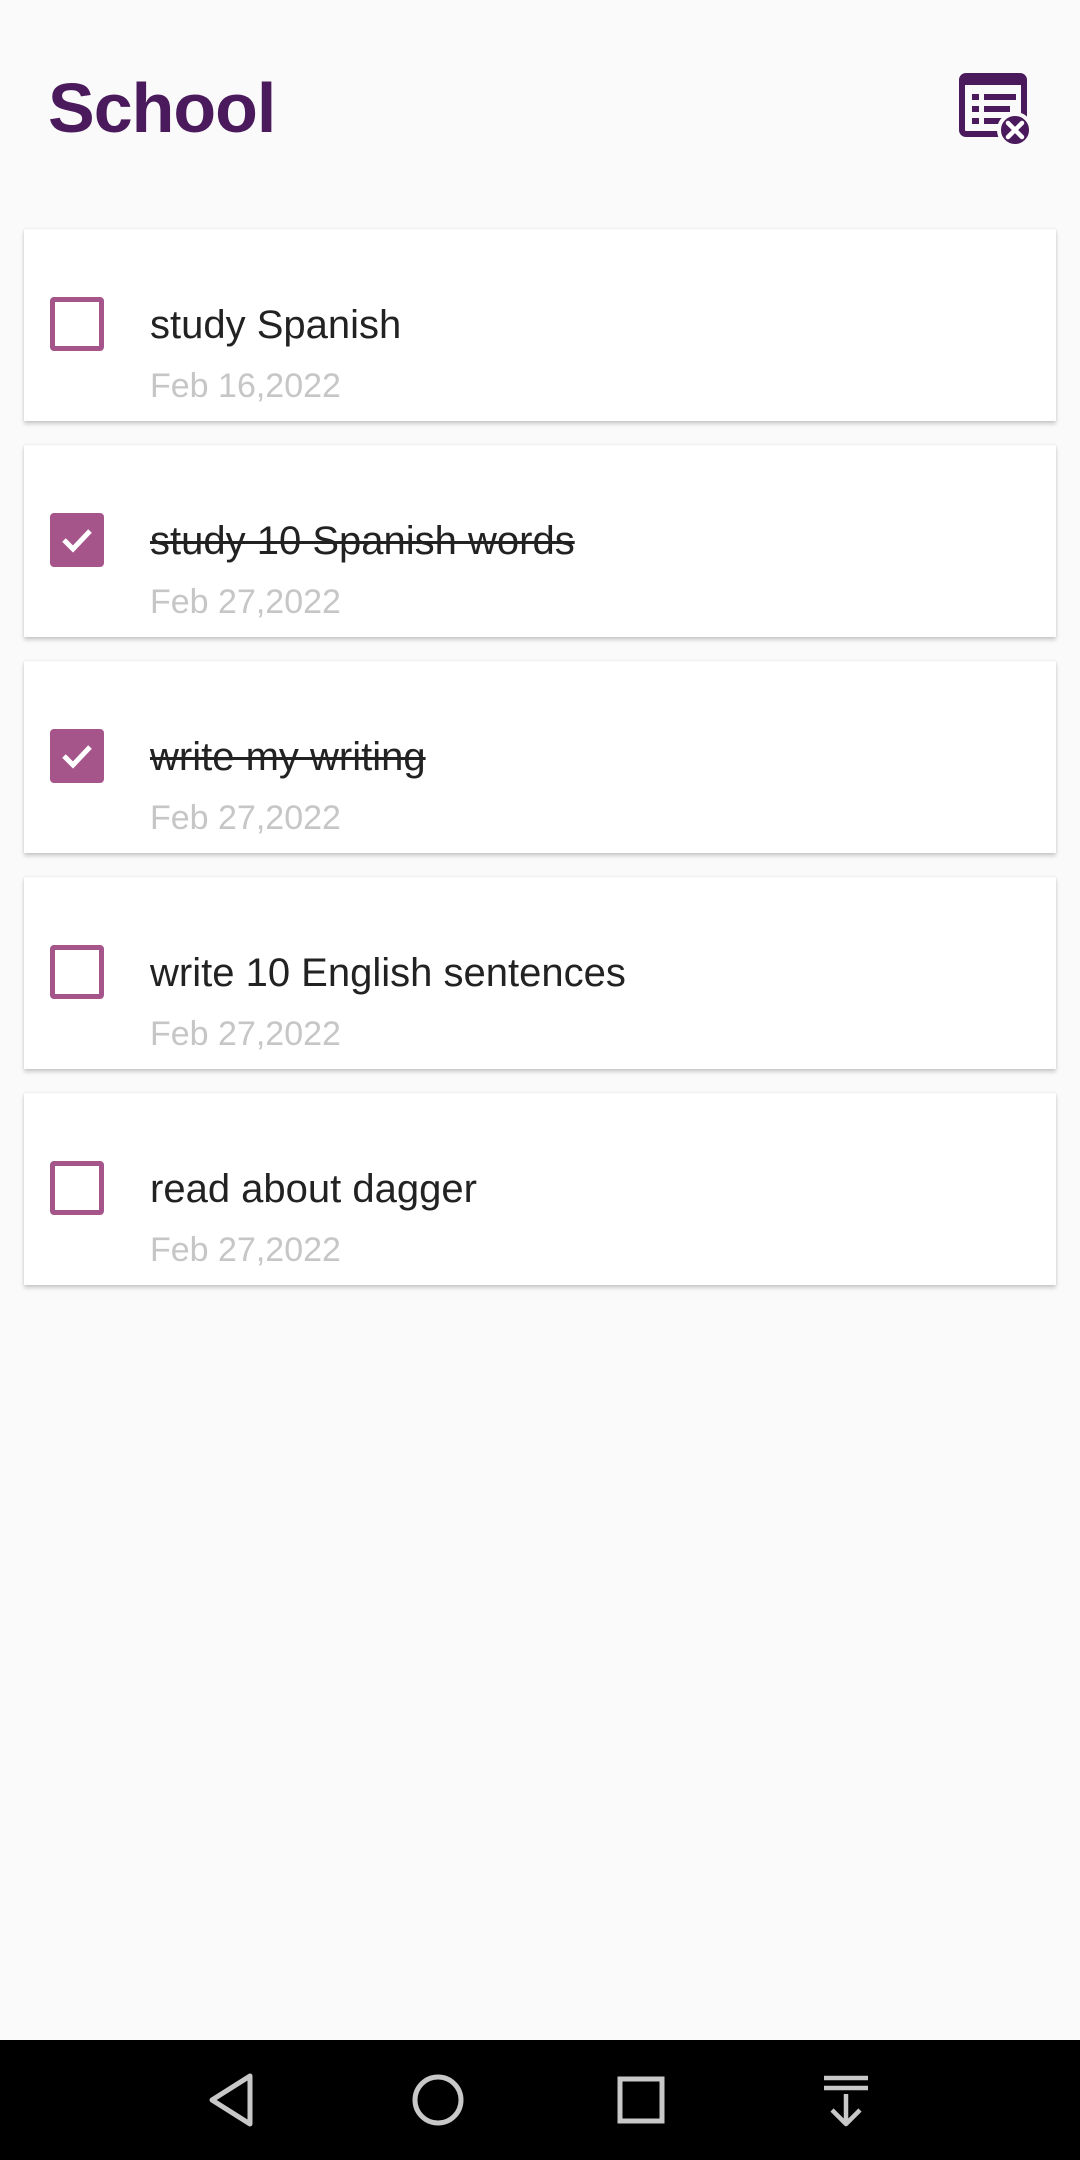 Image resolution: width=1080 pixels, height=2160 pixels. What do you see at coordinates (540, 325) in the screenshot?
I see `task-item: study Spanish Feb 16,2022` at bounding box center [540, 325].